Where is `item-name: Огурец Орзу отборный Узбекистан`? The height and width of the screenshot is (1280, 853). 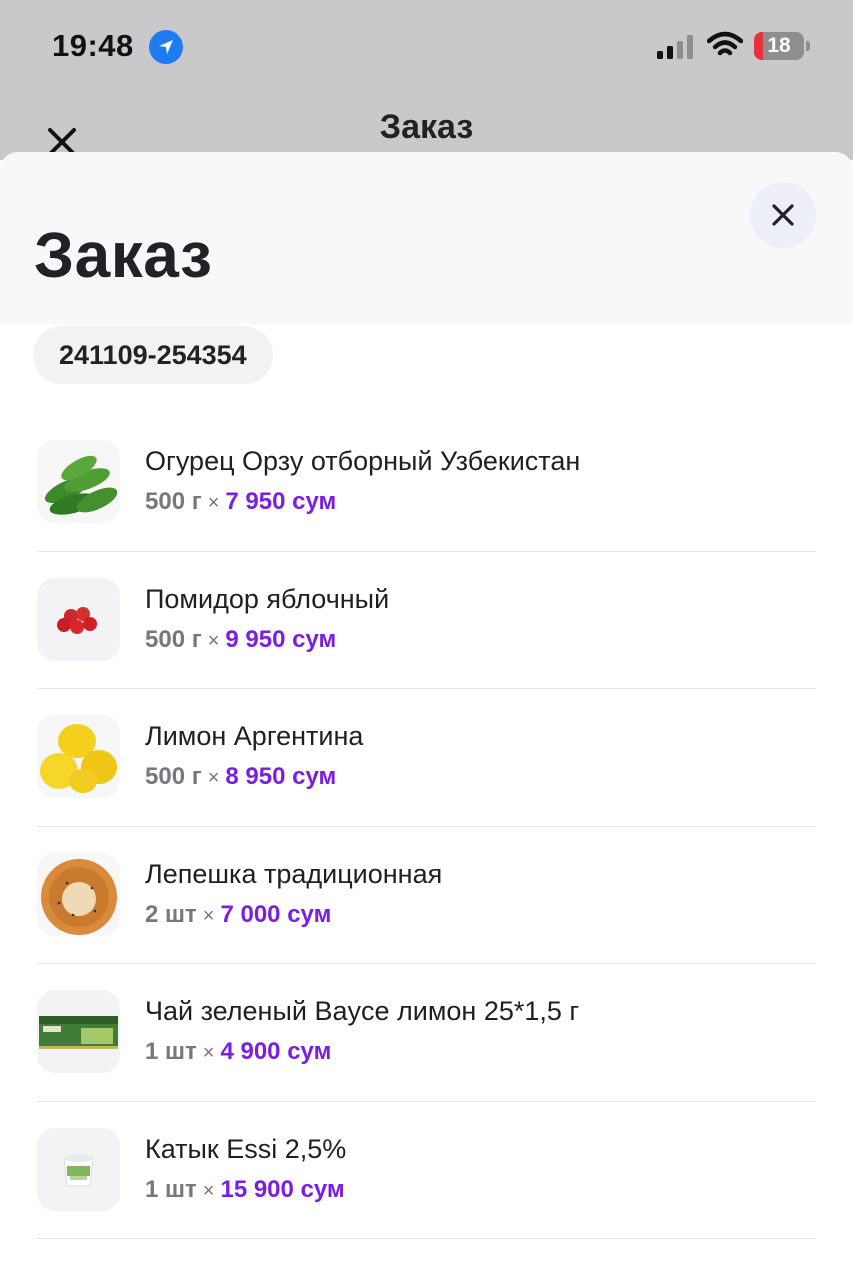
item-name: Огурец Орзу отборный Узбекистан is located at coordinates (363, 461).